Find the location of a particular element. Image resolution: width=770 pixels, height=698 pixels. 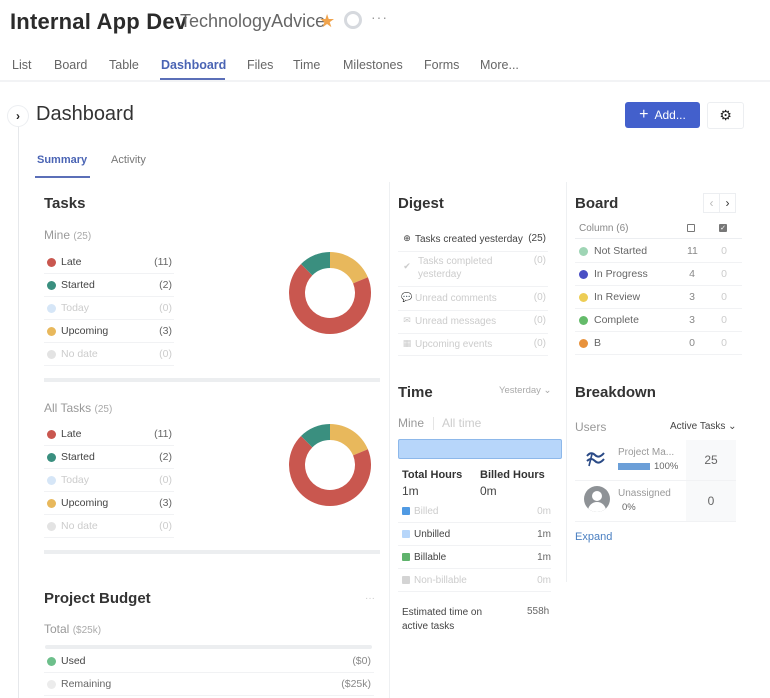

column-label: In Review is located at coordinates (617, 297).